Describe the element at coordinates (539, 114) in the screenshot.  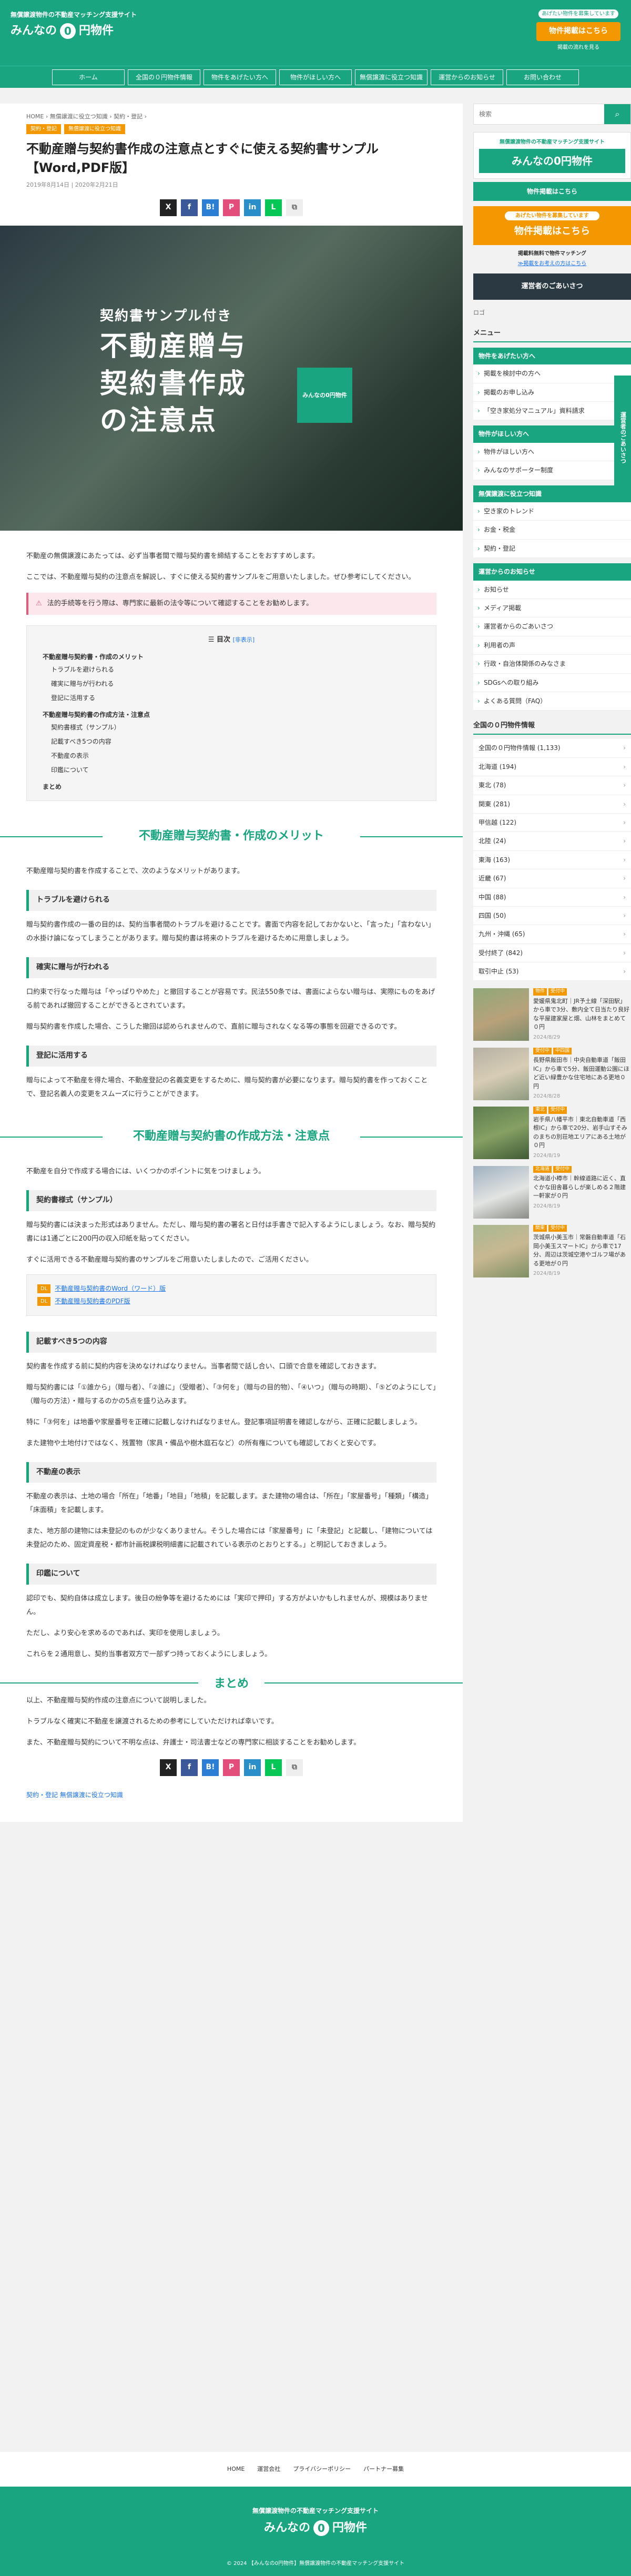
I see `search-input` at that location.